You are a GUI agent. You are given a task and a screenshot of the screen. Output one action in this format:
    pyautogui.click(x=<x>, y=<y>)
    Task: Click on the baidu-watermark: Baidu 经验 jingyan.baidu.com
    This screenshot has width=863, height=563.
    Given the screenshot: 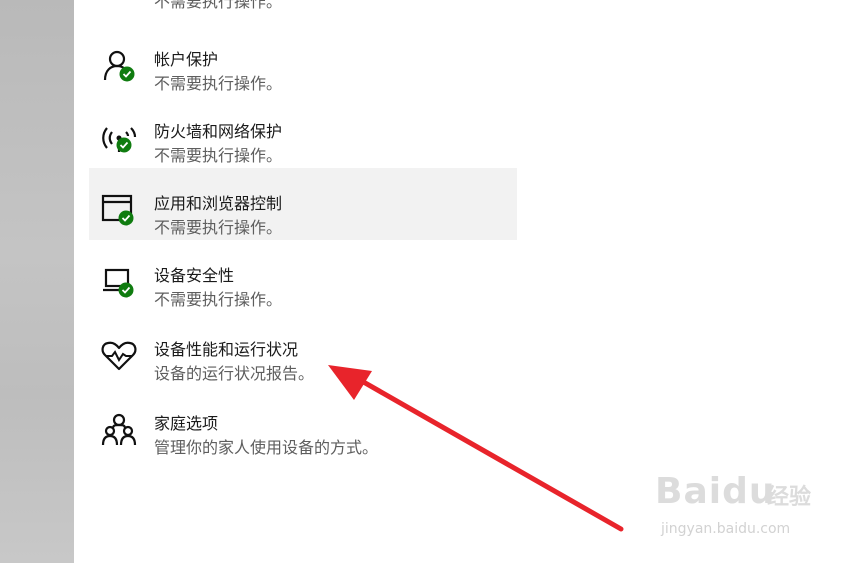 What is the action you would take?
    pyautogui.click(x=740, y=505)
    